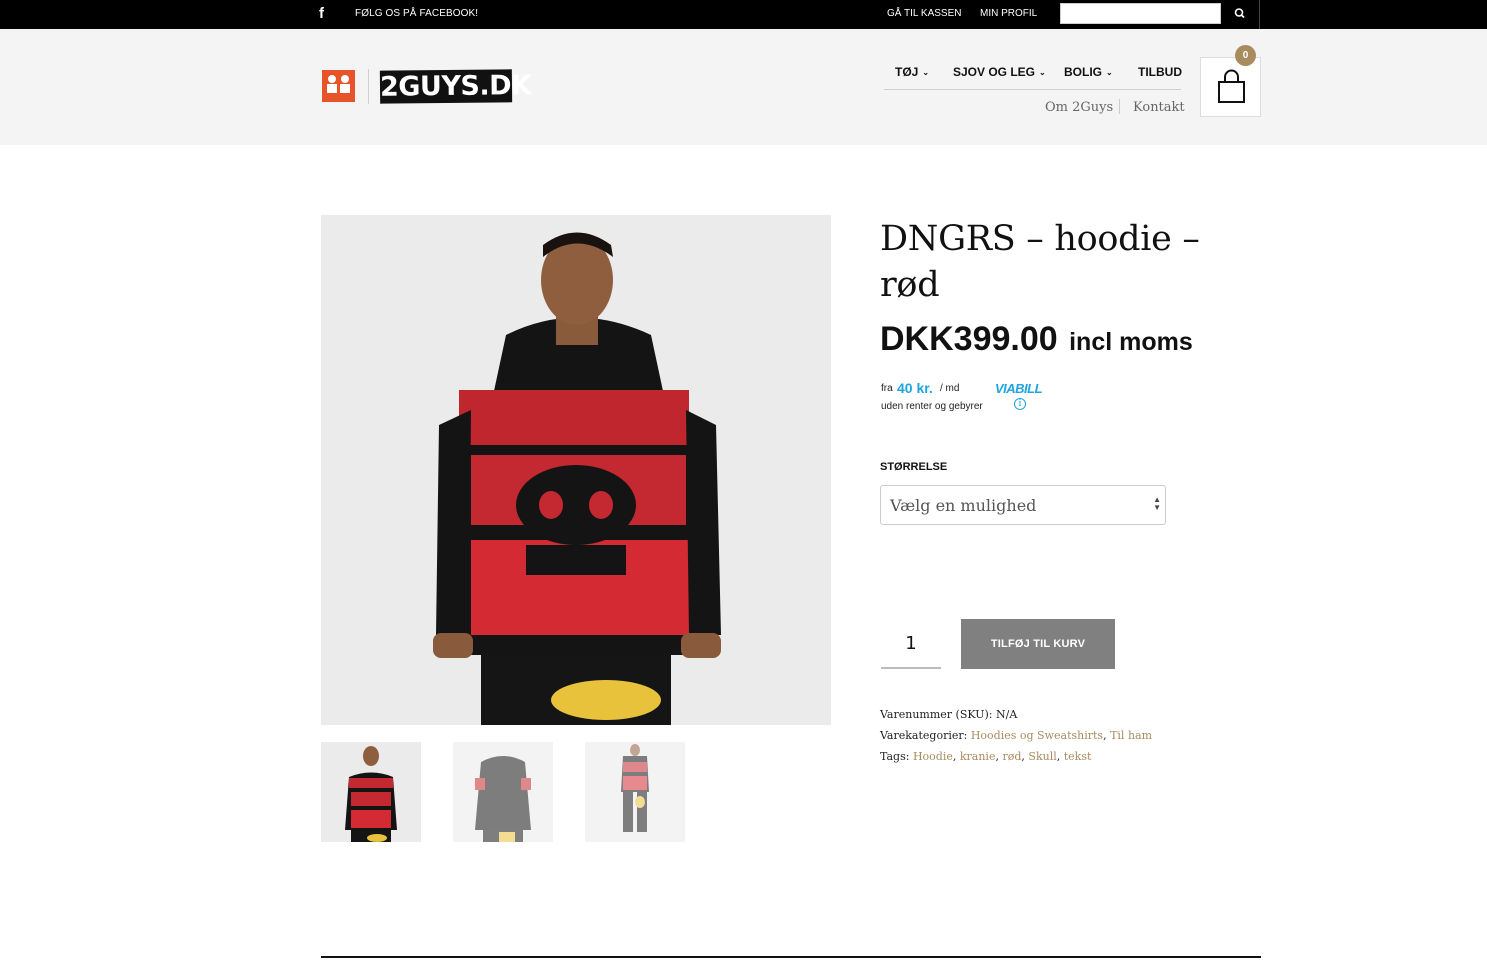  I want to click on nav-item-toj: TØJ ⌄, so click(912, 72).